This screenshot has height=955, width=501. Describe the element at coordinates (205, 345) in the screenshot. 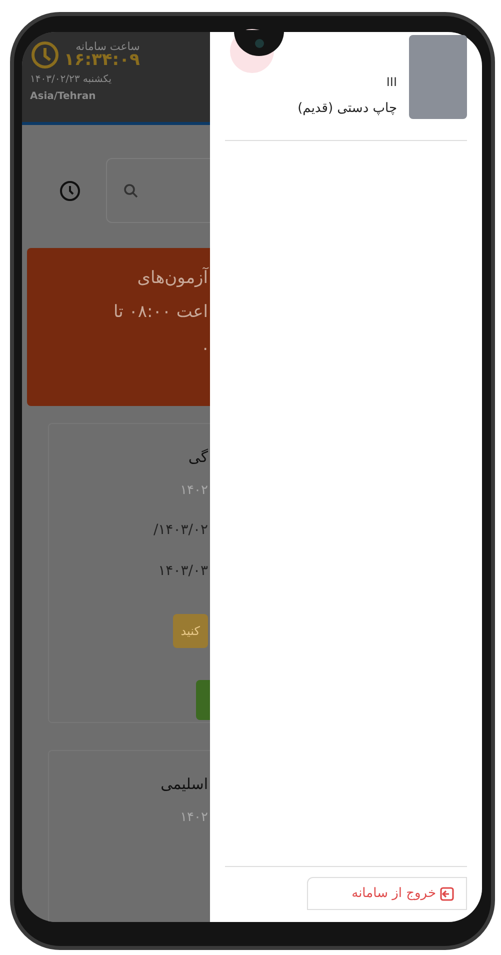

I see `banner-text: .` at that location.